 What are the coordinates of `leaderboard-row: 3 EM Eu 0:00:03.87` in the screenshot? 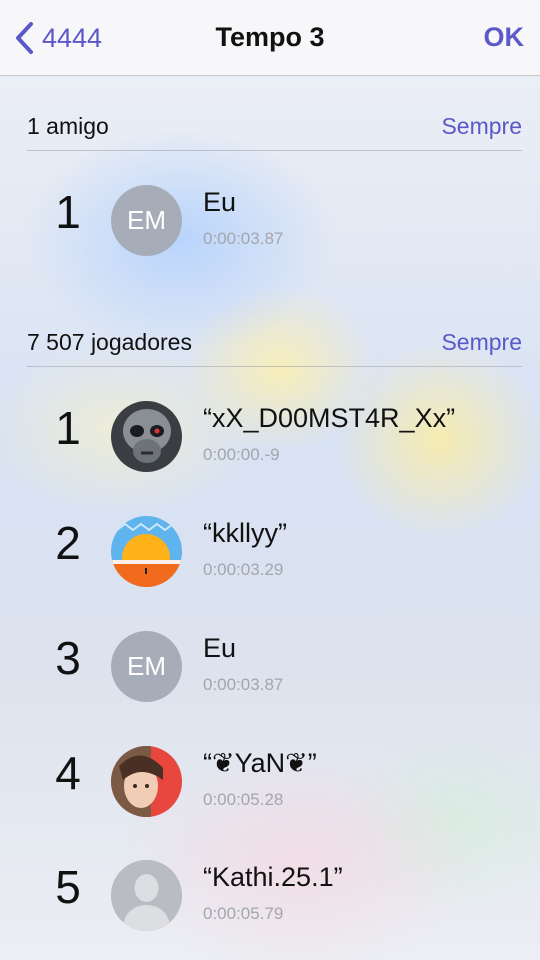 It's located at (270, 667).